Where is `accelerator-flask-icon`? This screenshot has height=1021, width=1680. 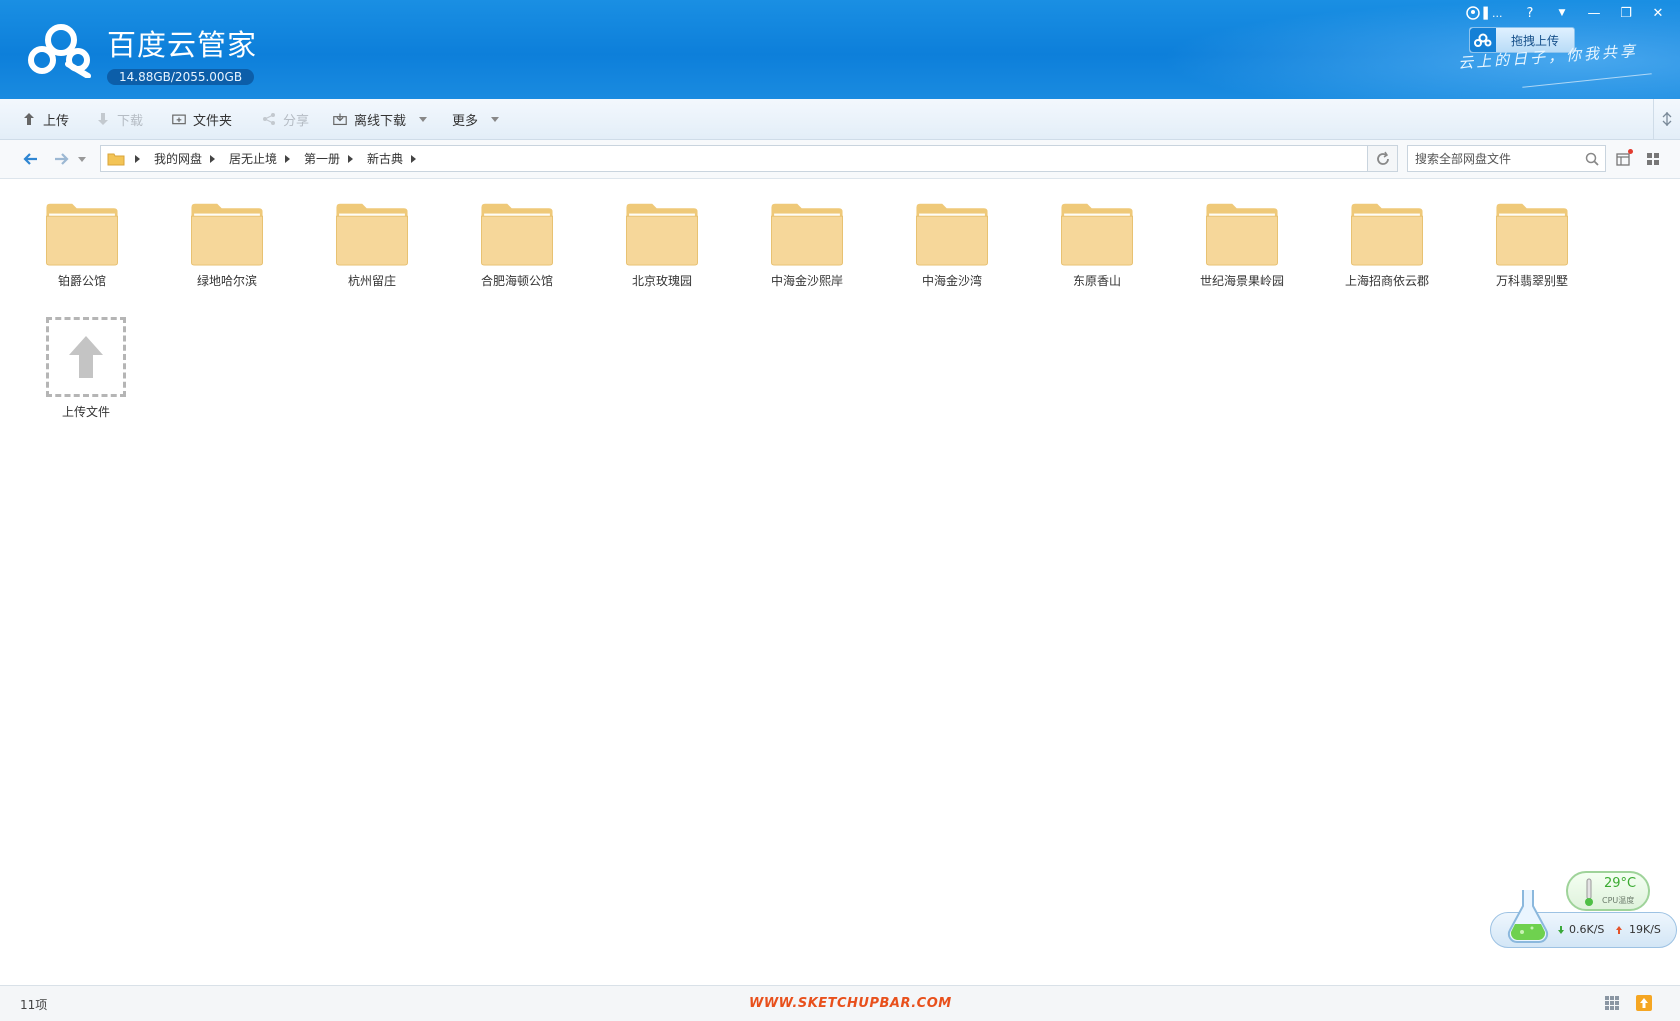 accelerator-flask-icon is located at coordinates (1528, 917).